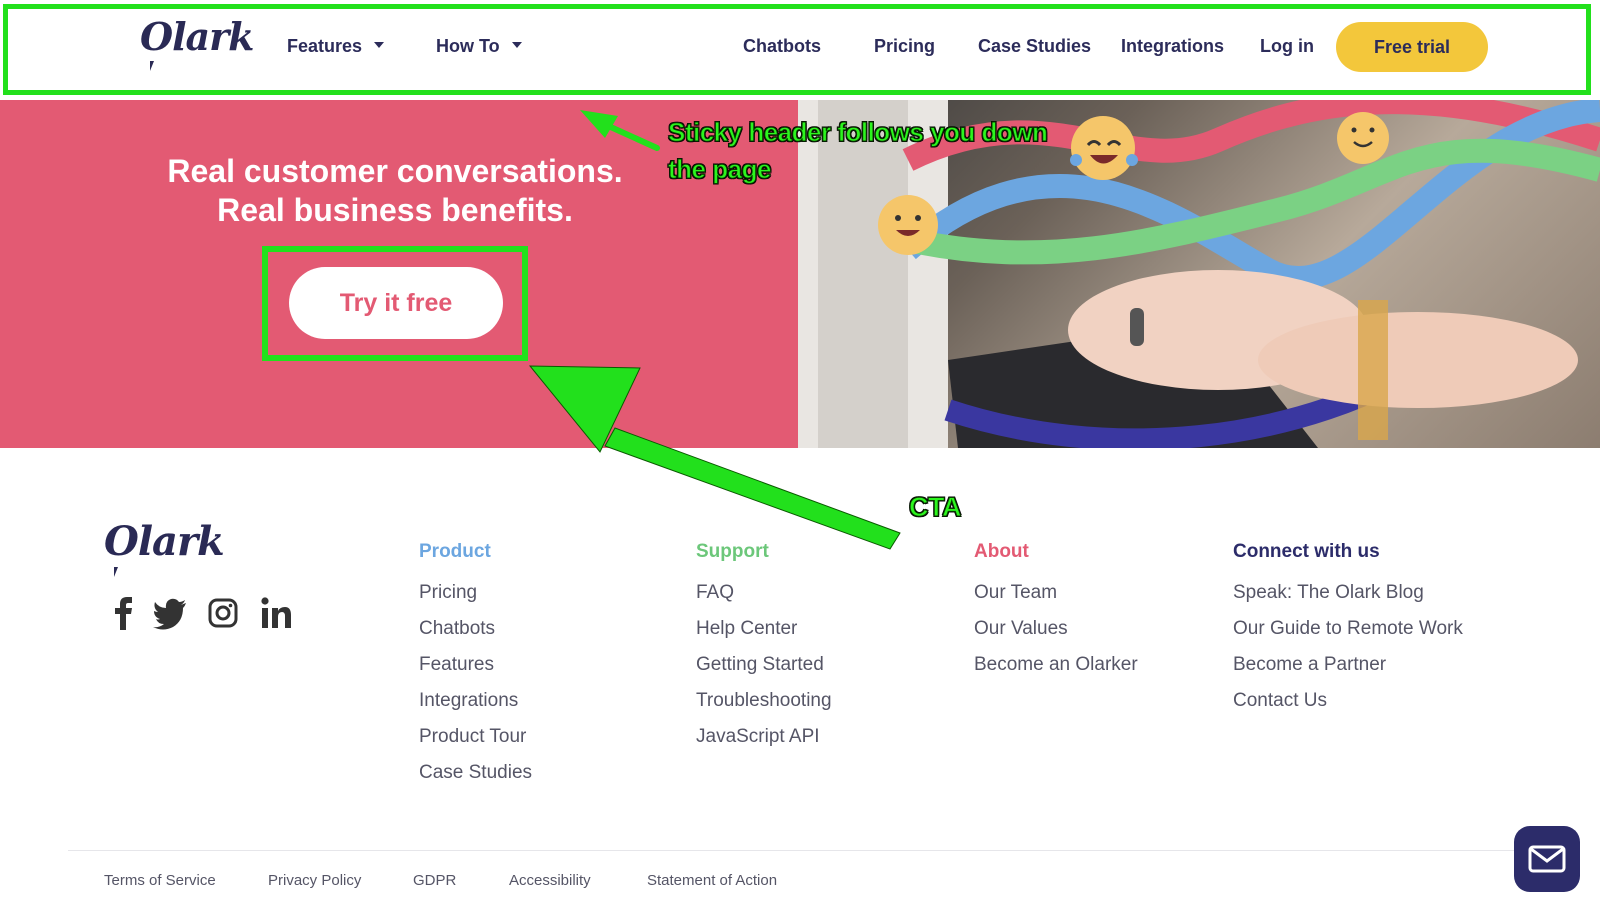 The image size is (1600, 904). I want to click on footer-col-title-about: About, so click(1001, 551).